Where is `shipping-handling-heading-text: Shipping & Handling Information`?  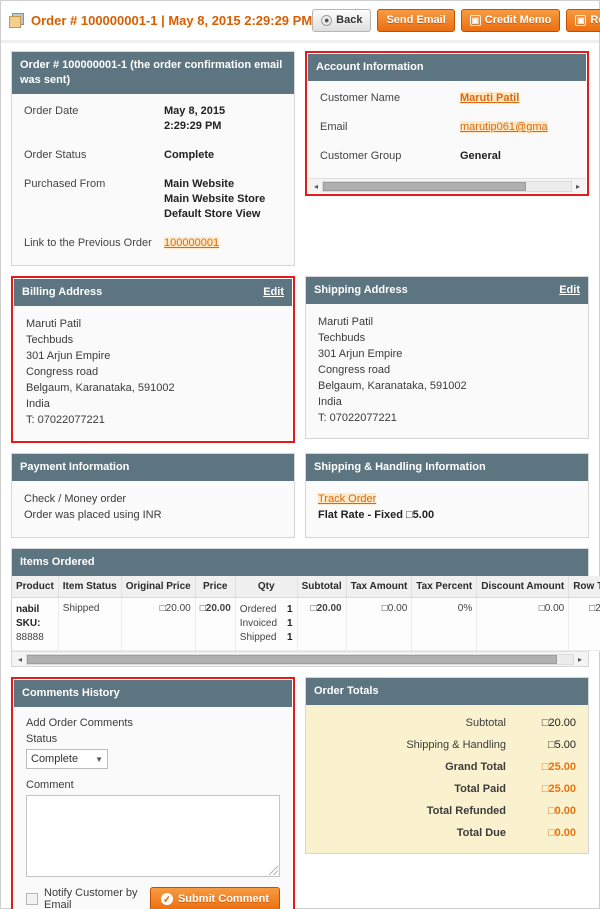
shipping-handling-heading-text: Shipping & Handling Information is located at coordinates (400, 467).